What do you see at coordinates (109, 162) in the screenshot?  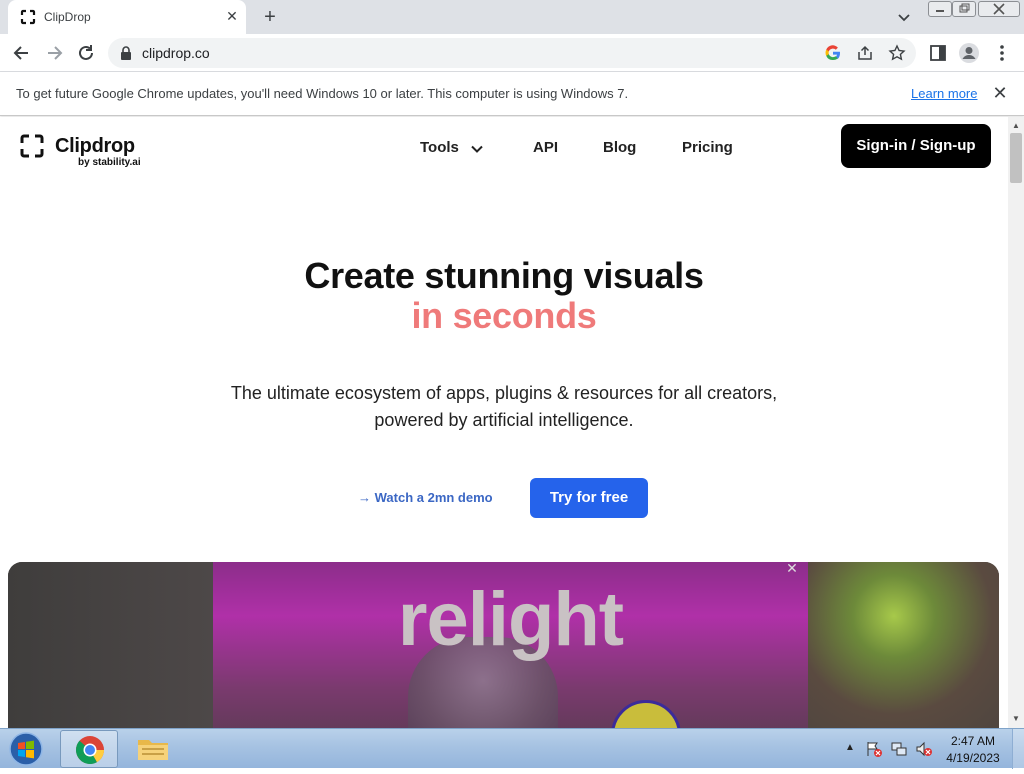 I see `logo-subtitle: by stability.ai` at bounding box center [109, 162].